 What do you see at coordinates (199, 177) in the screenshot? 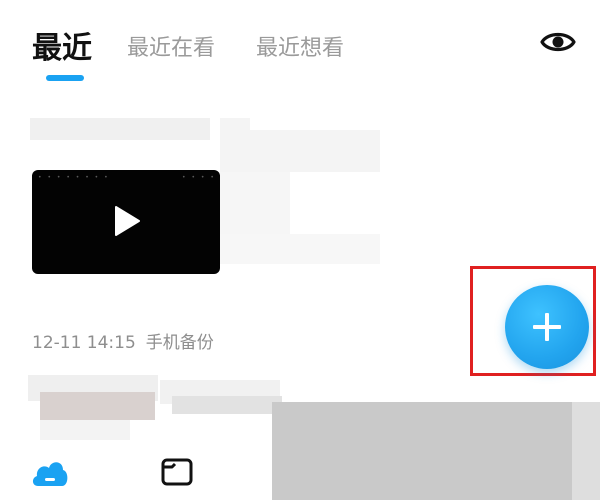
I see `video-frame-decoration: • • • •` at bounding box center [199, 177].